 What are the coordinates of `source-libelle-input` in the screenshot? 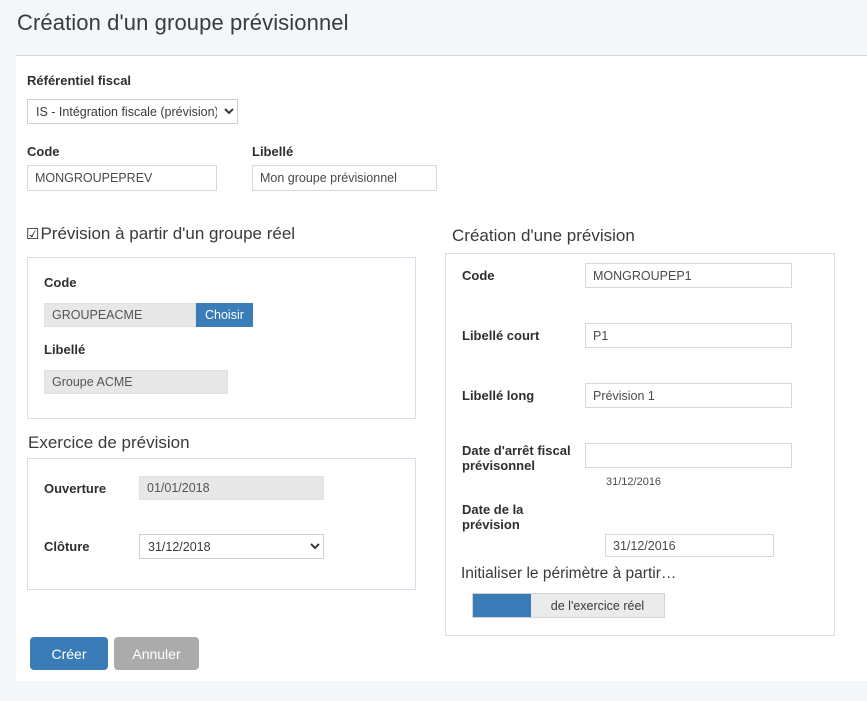 It's located at (136, 382).